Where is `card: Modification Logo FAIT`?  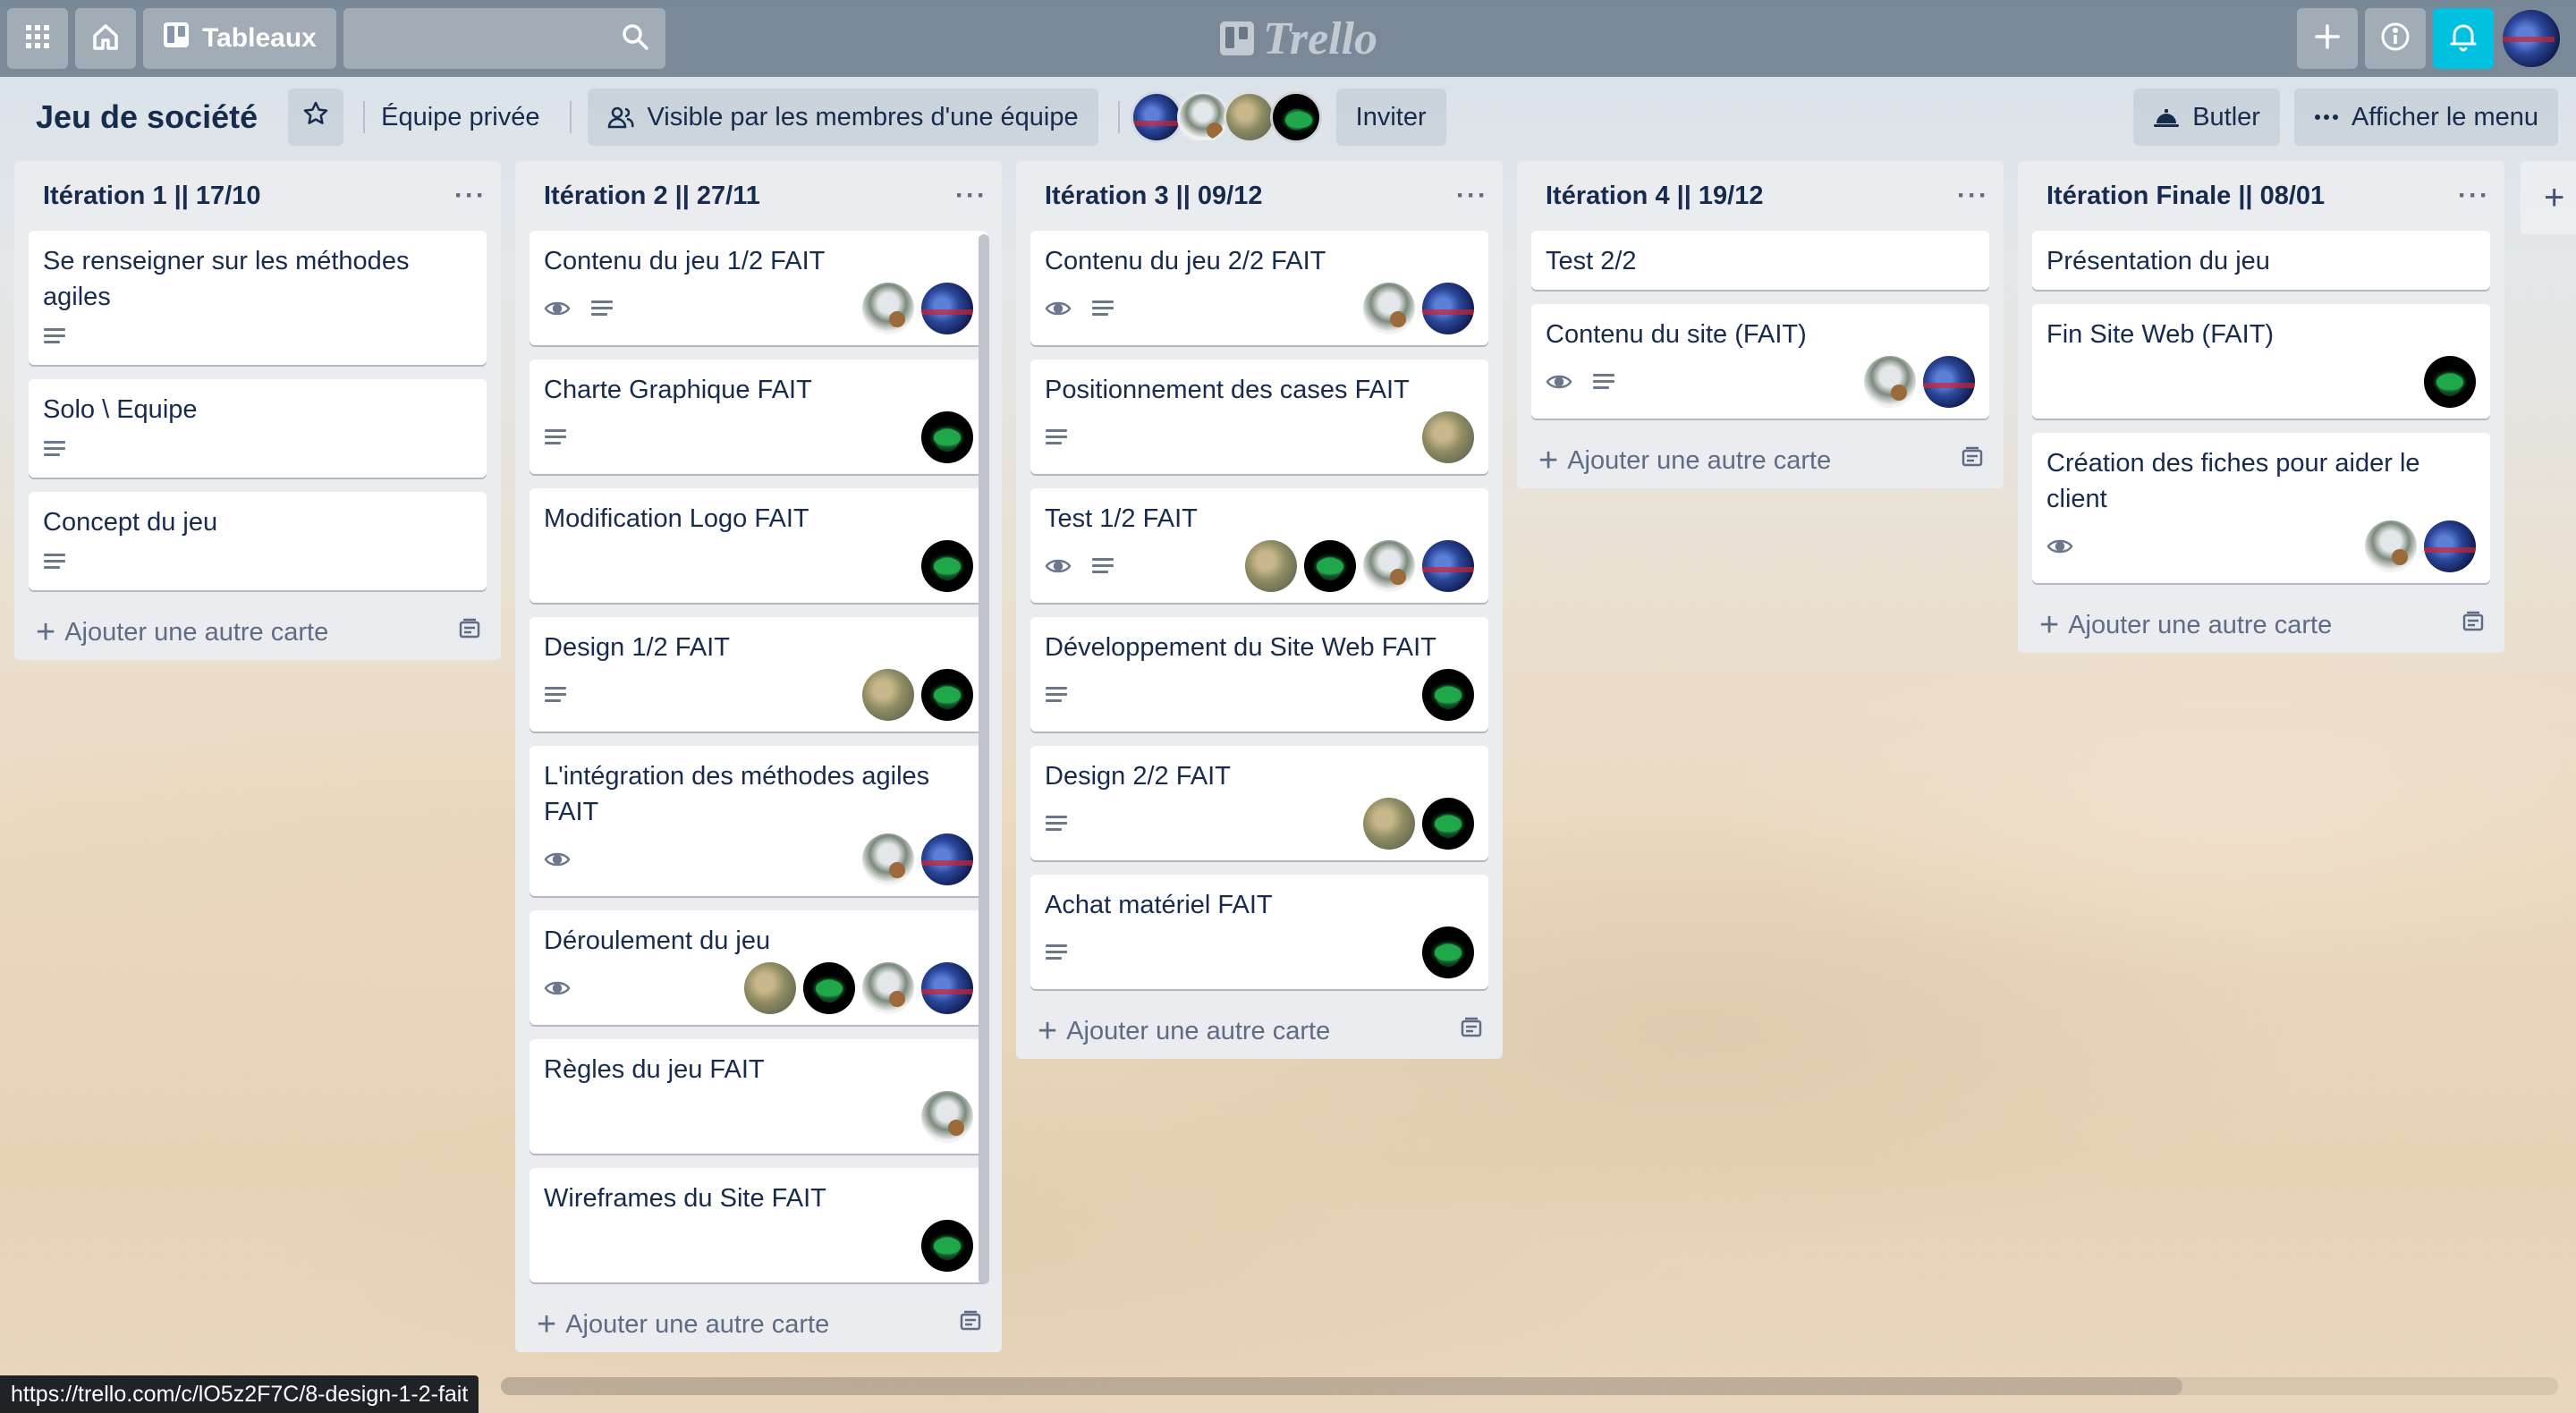 card: Modification Logo FAIT is located at coordinates (758, 545).